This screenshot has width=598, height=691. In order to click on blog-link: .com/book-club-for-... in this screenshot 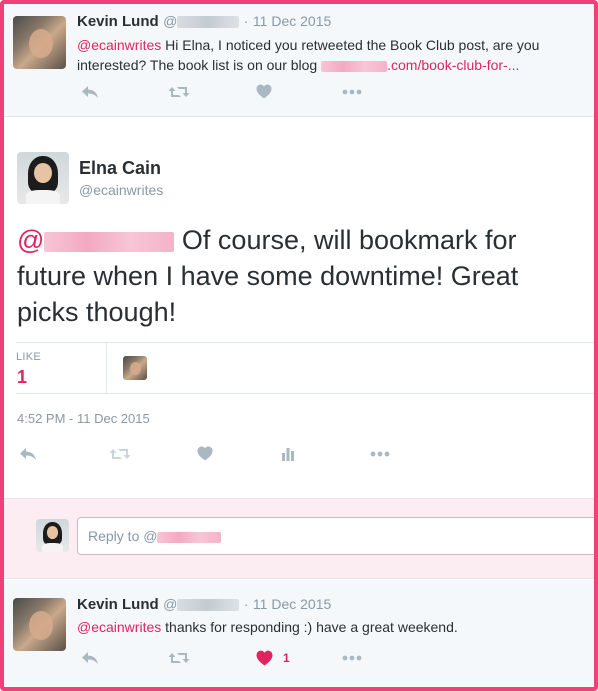, I will do `click(453, 65)`.